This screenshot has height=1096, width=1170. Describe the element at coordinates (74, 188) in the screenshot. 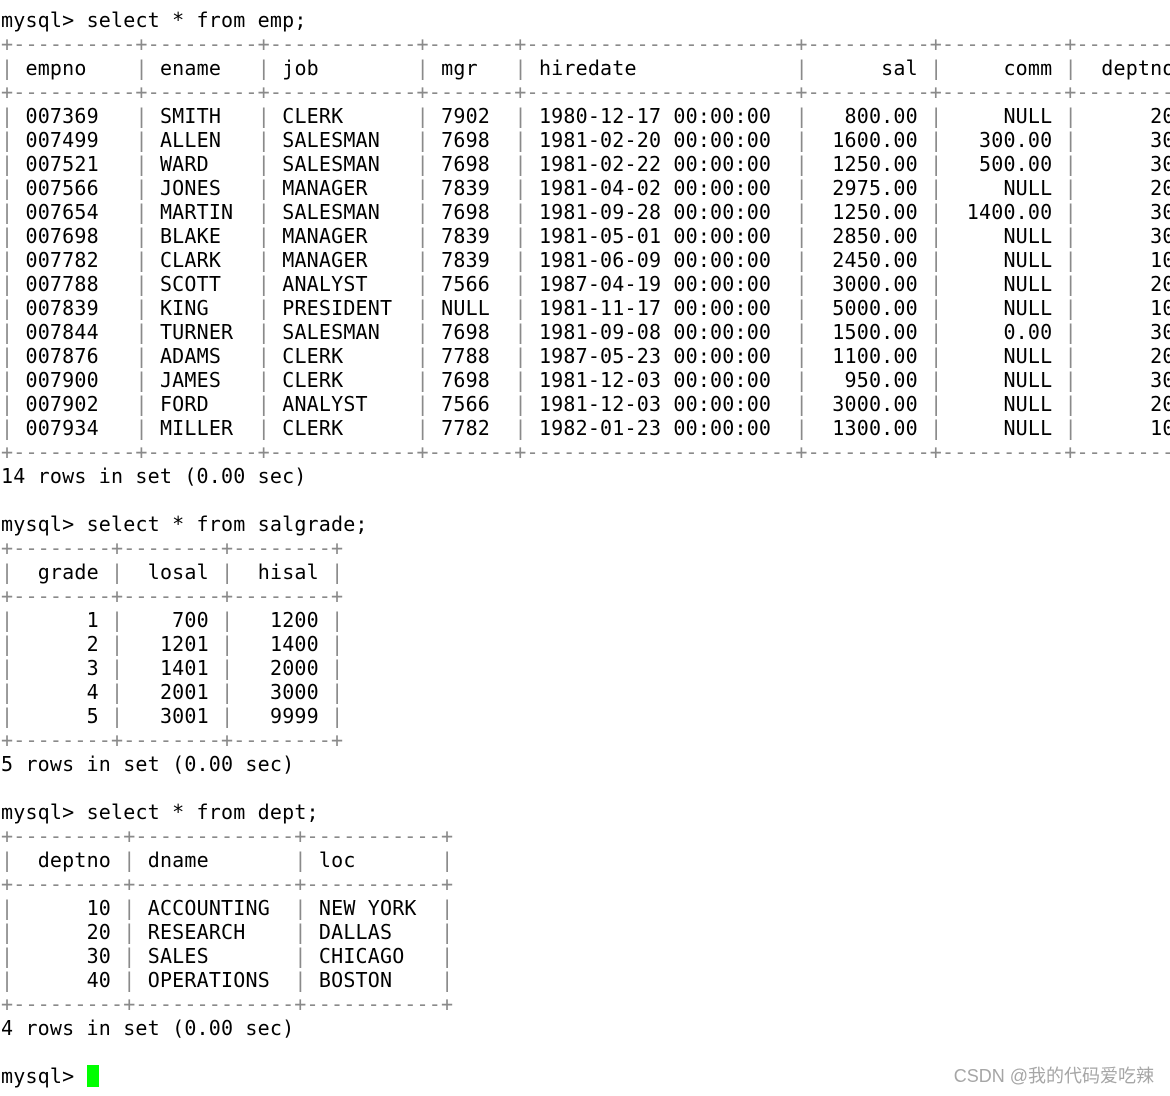

I see `table-cell: 007566` at that location.